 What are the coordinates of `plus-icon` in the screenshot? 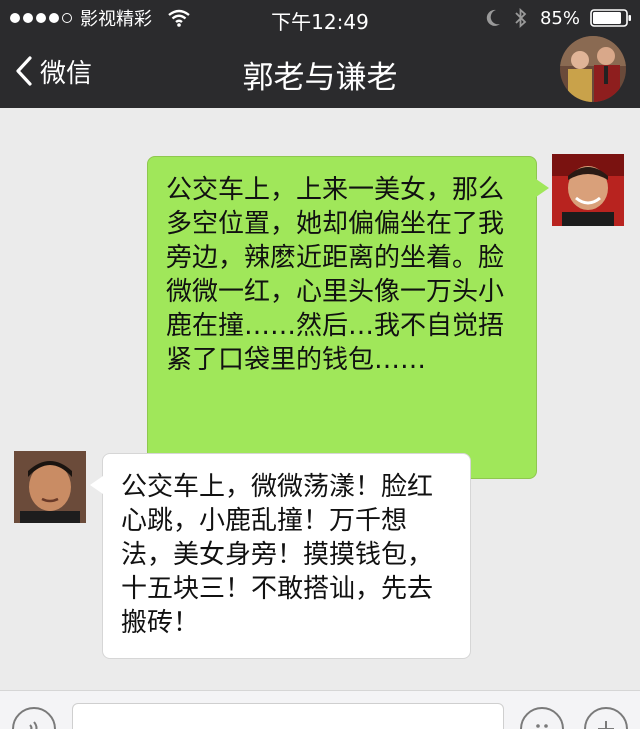 It's located at (606, 725).